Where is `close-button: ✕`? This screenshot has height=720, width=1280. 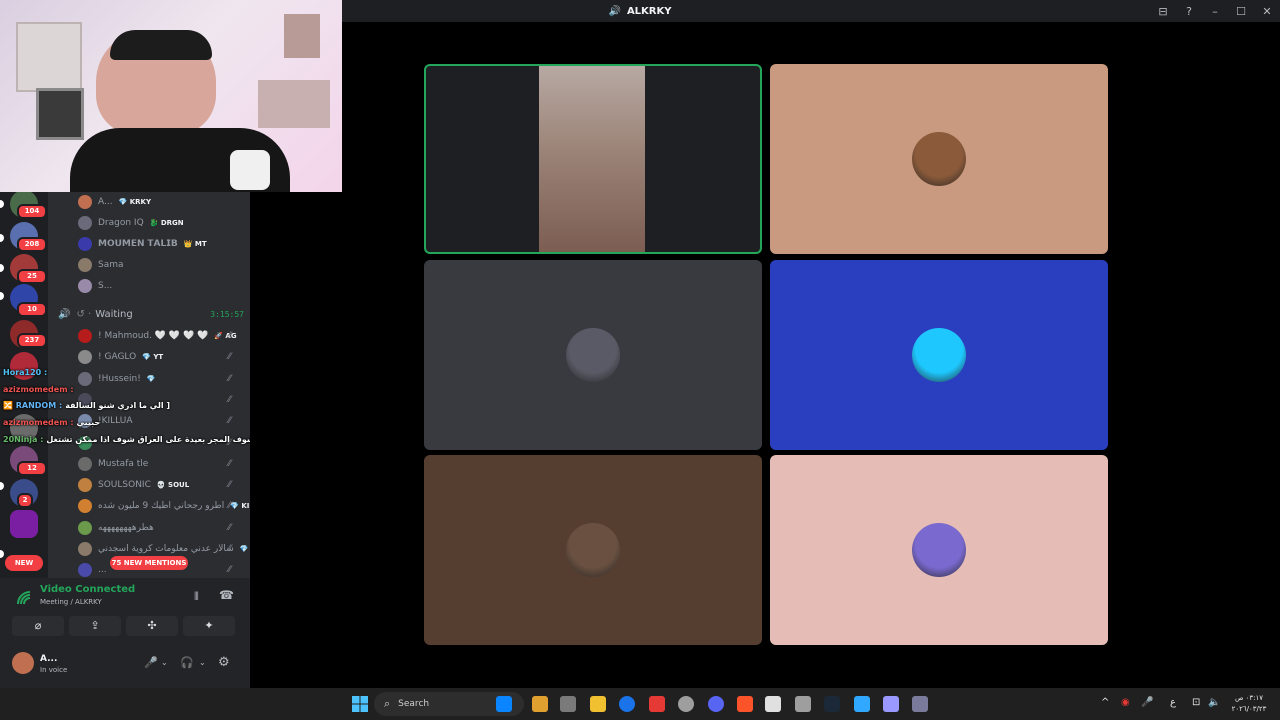 close-button: ✕ is located at coordinates (1267, 11).